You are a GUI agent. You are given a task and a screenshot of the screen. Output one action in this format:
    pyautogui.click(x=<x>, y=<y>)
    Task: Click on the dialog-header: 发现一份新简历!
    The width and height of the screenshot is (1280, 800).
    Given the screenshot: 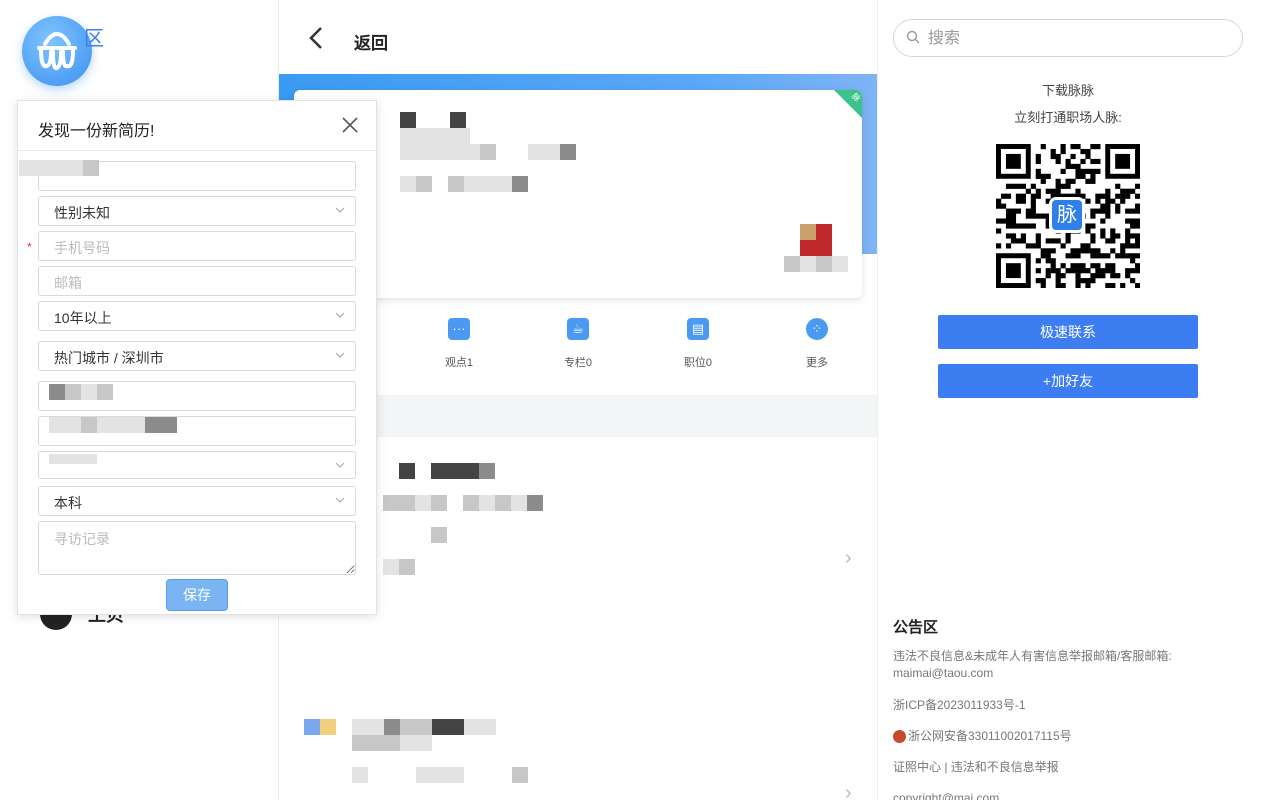 What is the action you would take?
    pyautogui.click(x=197, y=126)
    